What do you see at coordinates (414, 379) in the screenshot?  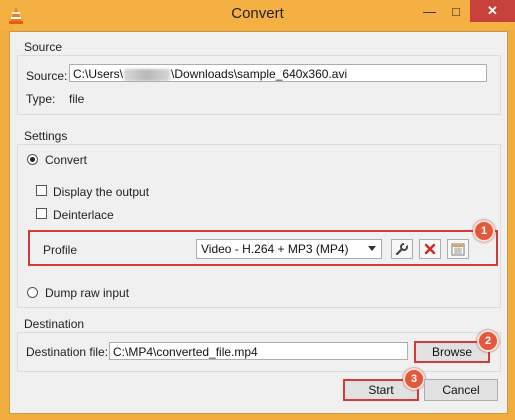 I see `step-marker-3: 3` at bounding box center [414, 379].